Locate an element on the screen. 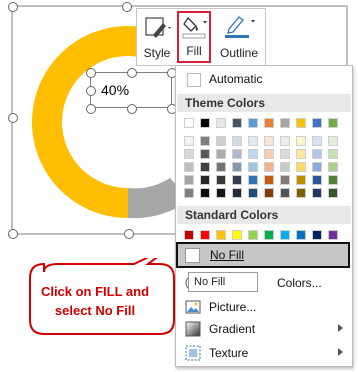 This screenshot has width=358, height=372. menu-item-texture: Texture is located at coordinates (264, 353).